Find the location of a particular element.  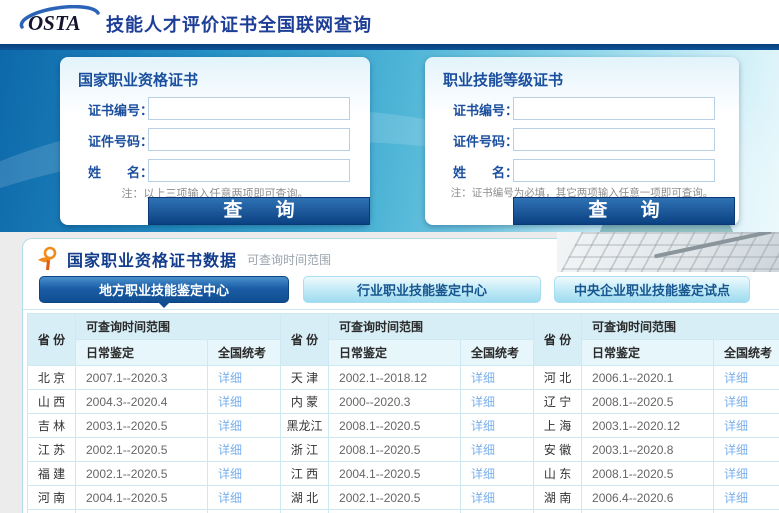

province-cell: 福 建 is located at coordinates (51, 473).